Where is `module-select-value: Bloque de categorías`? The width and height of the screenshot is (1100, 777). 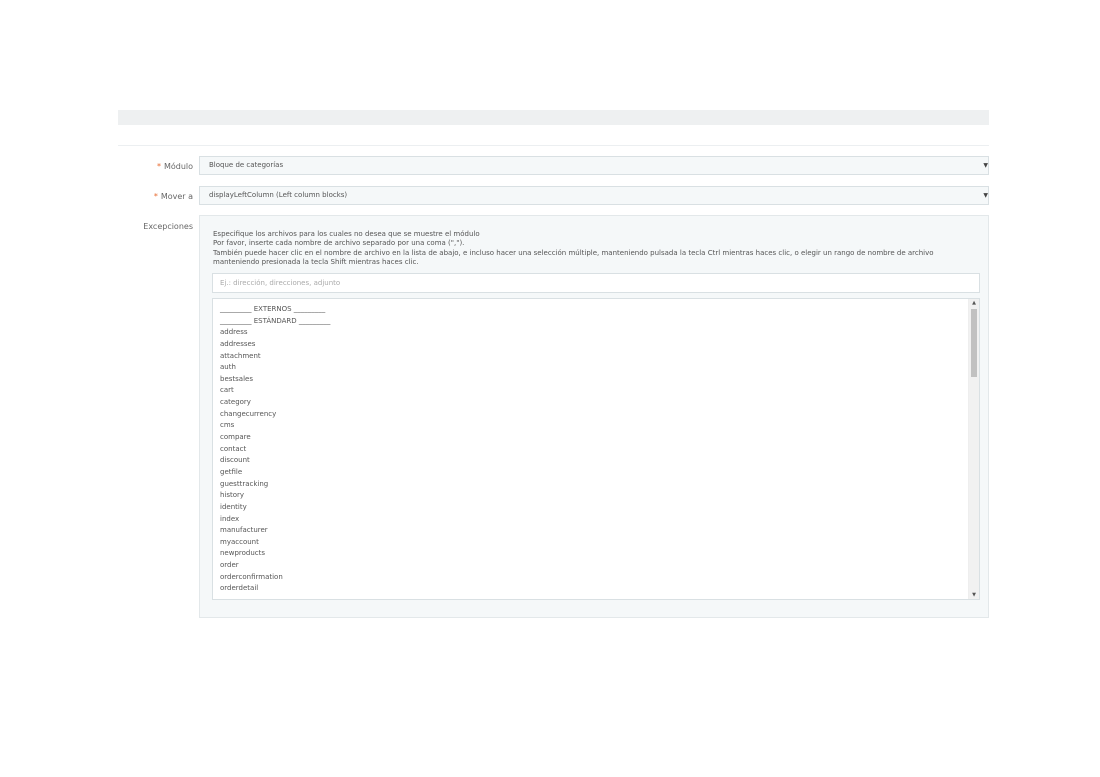
module-select-value: Bloque de categorías is located at coordinates (246, 165).